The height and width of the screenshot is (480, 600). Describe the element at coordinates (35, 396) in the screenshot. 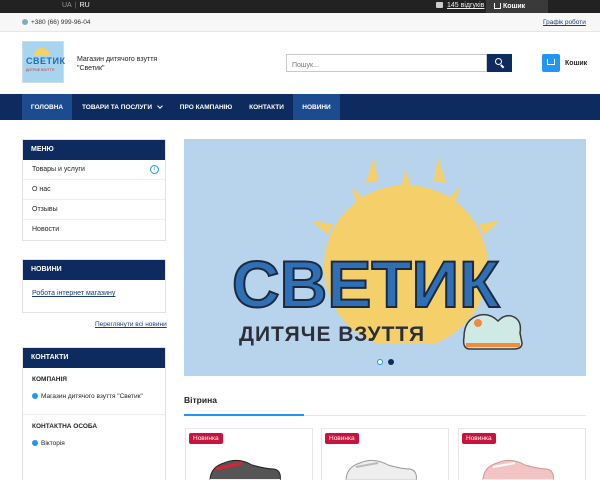

I see `company-icon` at that location.